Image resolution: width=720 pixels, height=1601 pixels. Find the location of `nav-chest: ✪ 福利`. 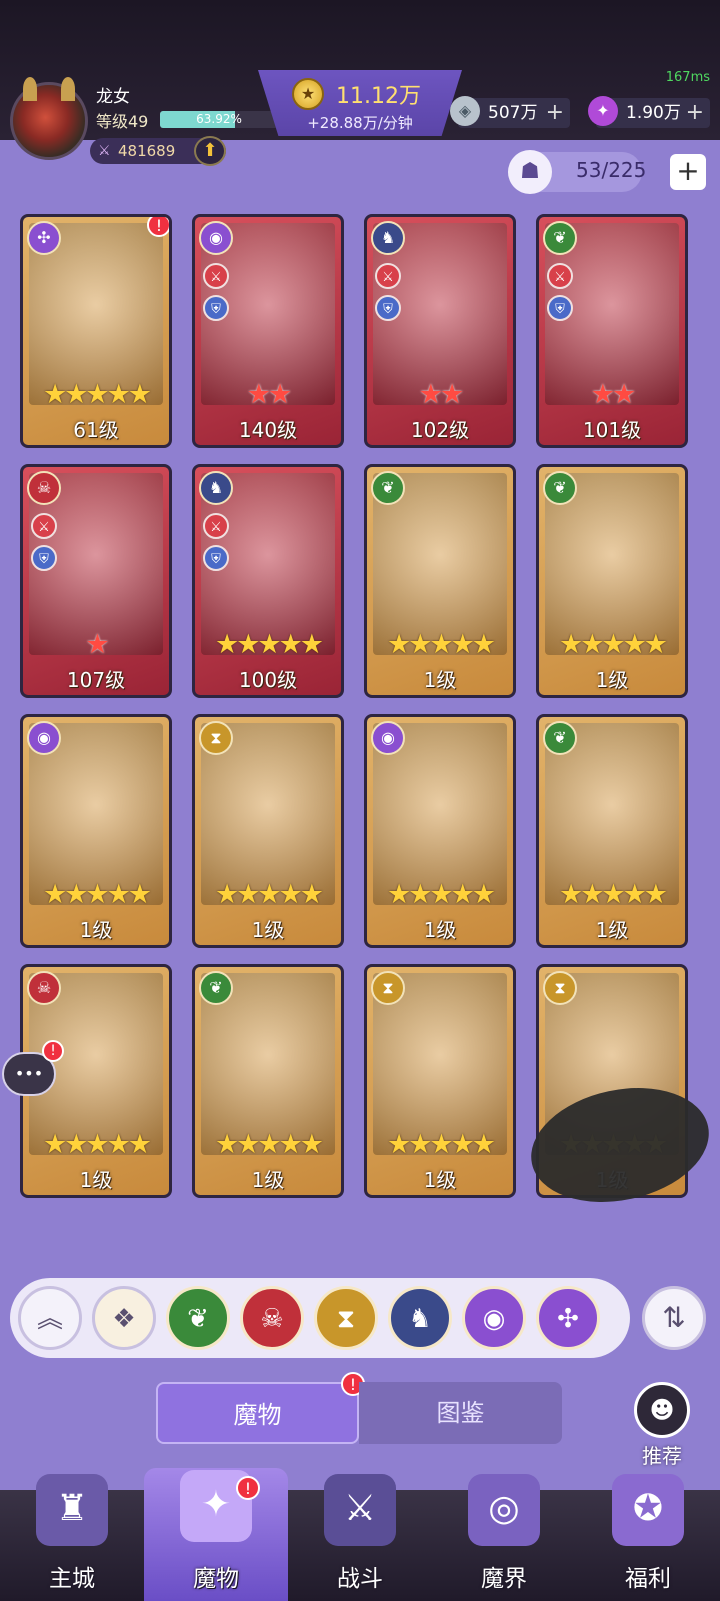

nav-chest: ✪ 福利 is located at coordinates (648, 1537).